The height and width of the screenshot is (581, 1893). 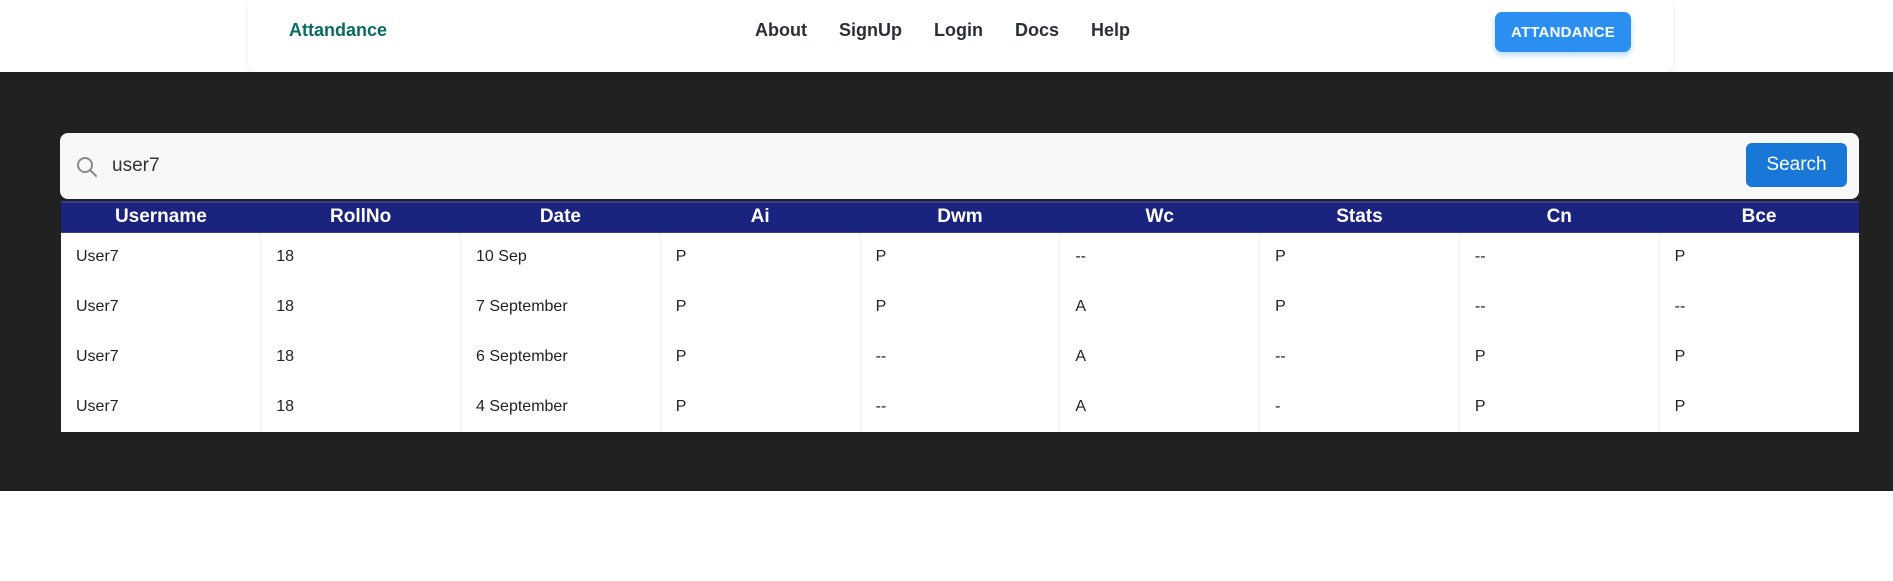 What do you see at coordinates (560, 407) in the screenshot?
I see `table-cell: 4 September` at bounding box center [560, 407].